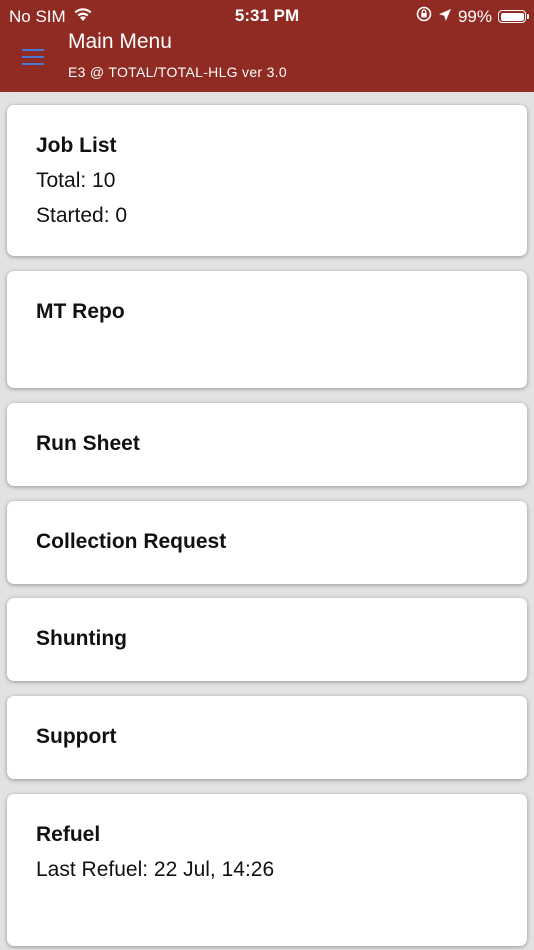  What do you see at coordinates (267, 542) in the screenshot?
I see `collection-request-card: Collection Request` at bounding box center [267, 542].